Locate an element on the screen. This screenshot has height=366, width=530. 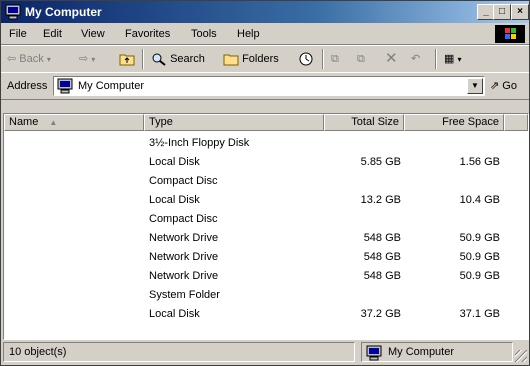
drive-total-size: 13.2 GB is located at coordinates (380, 200).